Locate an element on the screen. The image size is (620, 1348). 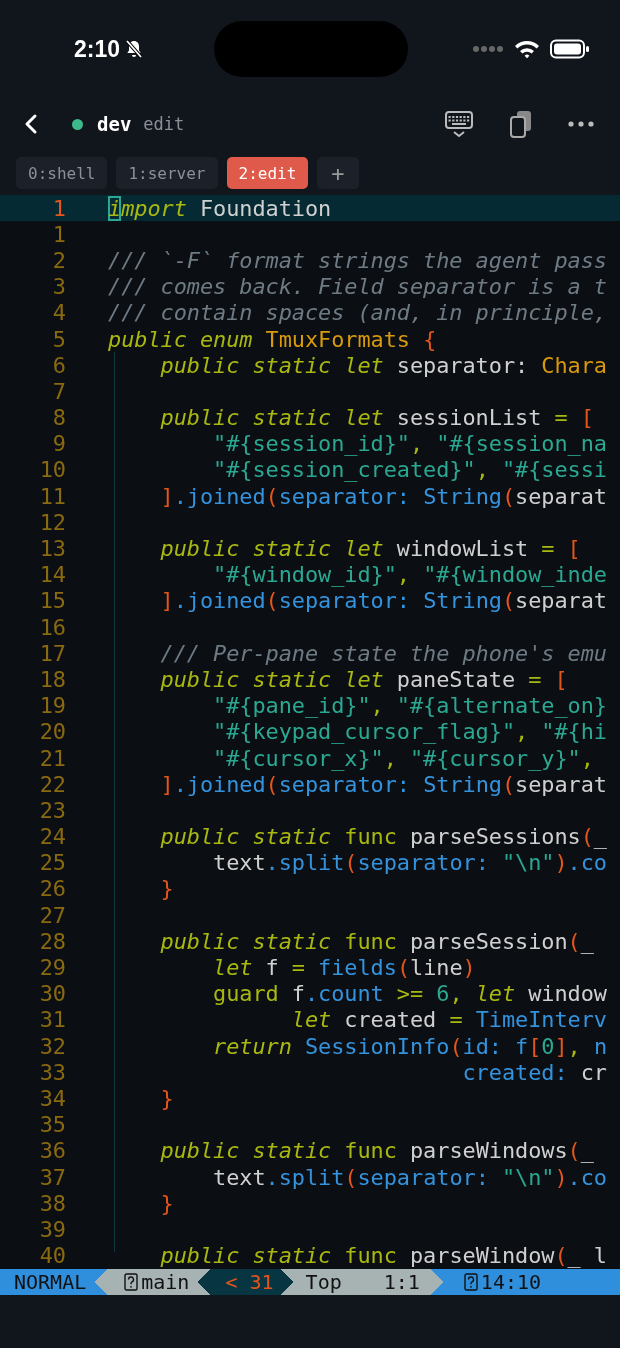
line-number: 35 is located at coordinates (52, 1125).